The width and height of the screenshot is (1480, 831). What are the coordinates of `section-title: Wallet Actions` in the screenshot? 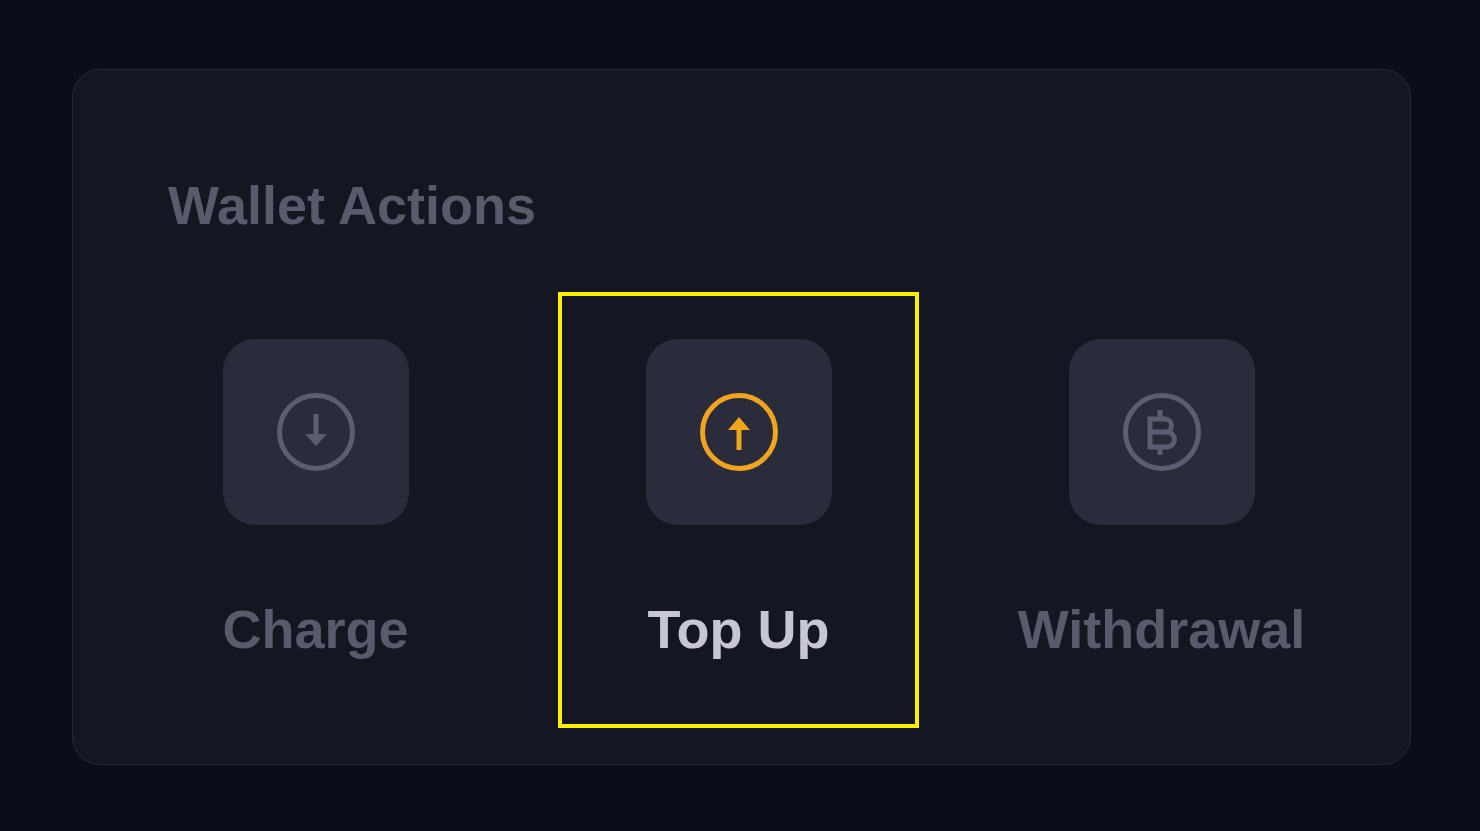 It's located at (352, 205).